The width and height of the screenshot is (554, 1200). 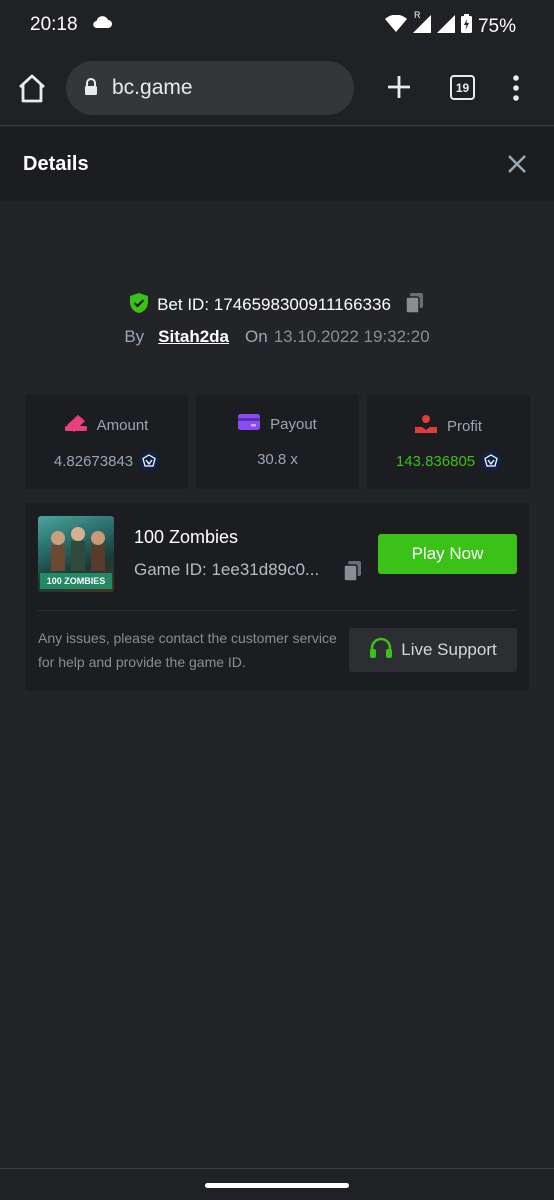 I want to click on battery-percent: 75%, so click(x=496, y=26).